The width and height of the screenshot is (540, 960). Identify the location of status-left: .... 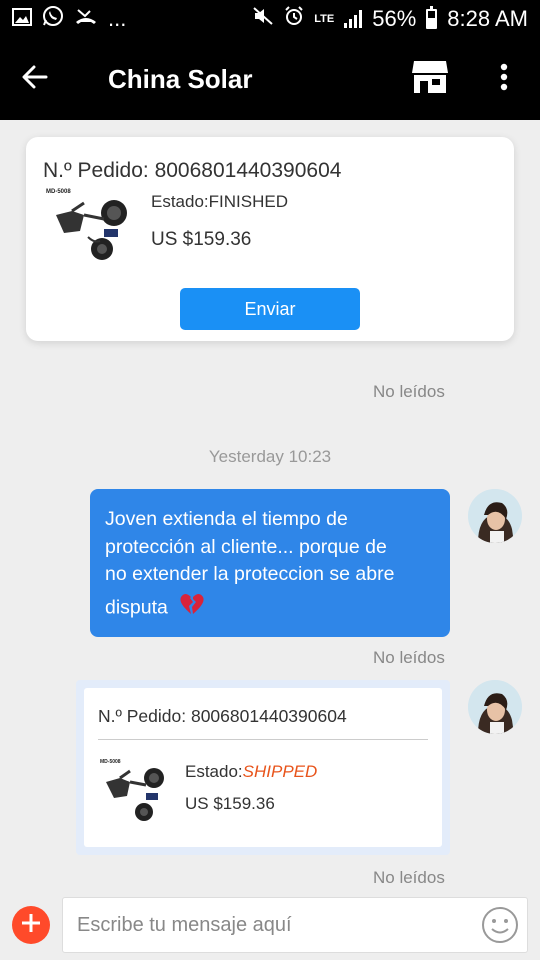
(69, 19).